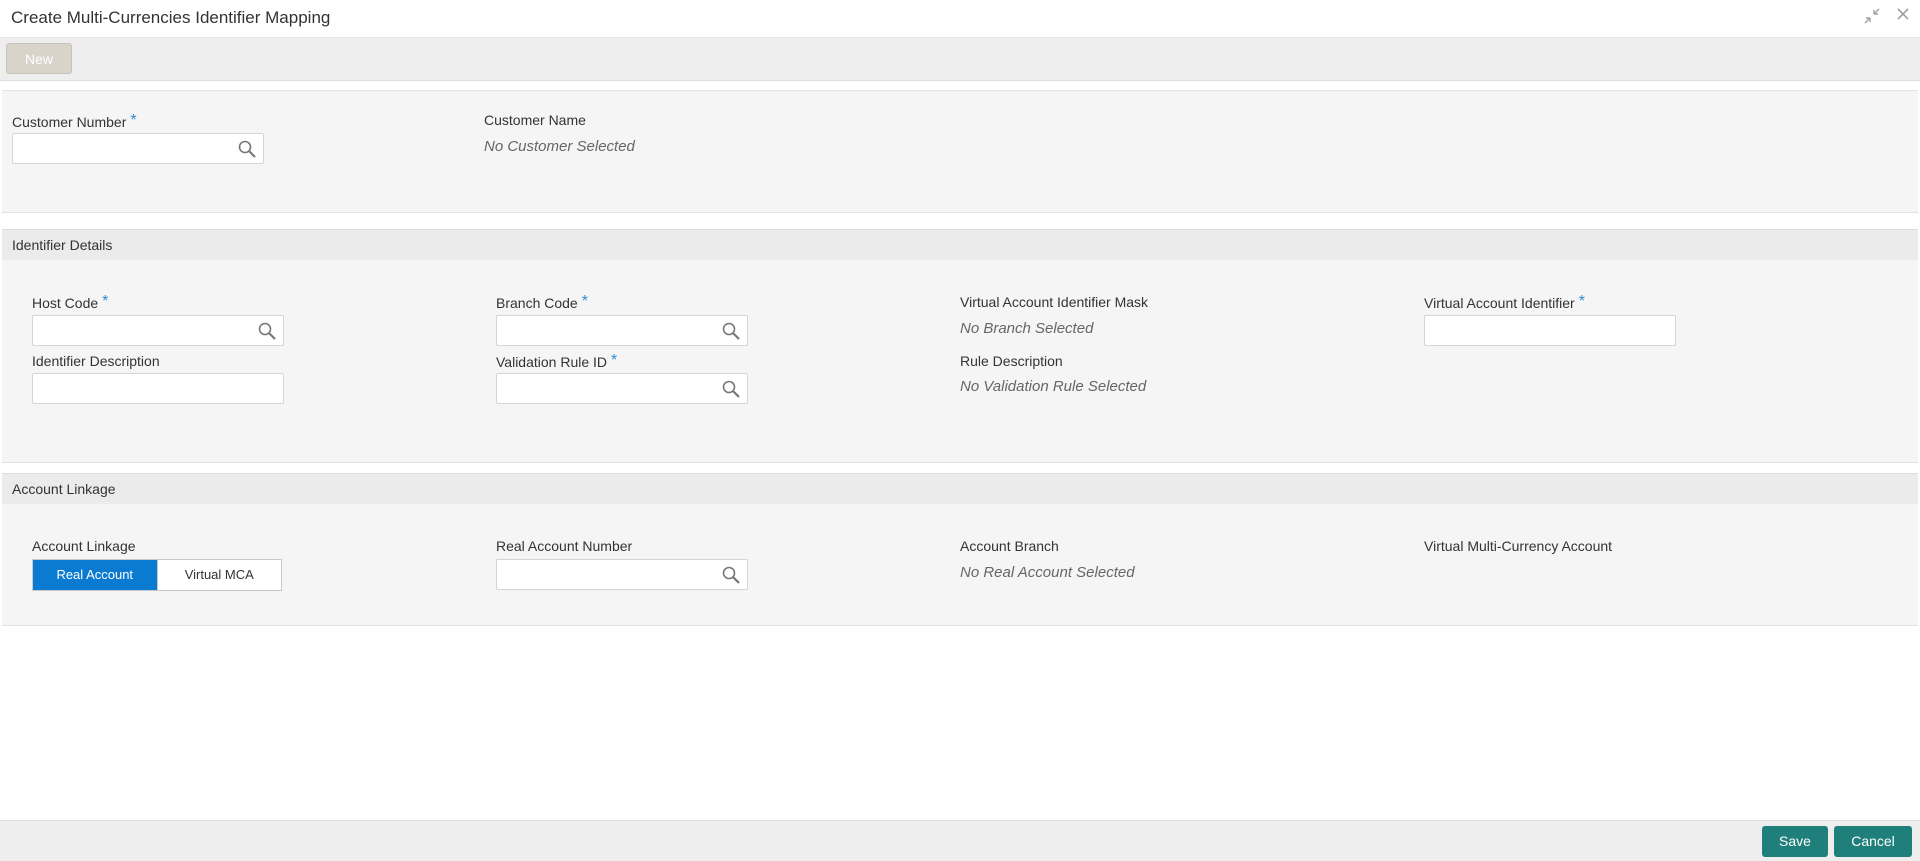 Image resolution: width=1920 pixels, height=861 pixels. I want to click on account-linkage-title: Account Linkage, so click(64, 489).